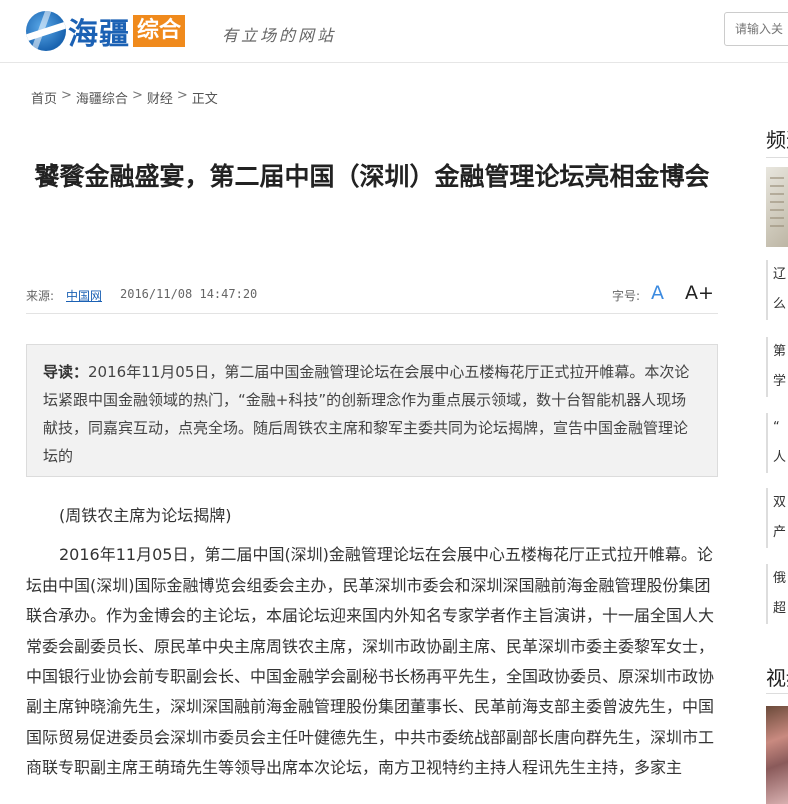 The image size is (788, 804). I want to click on logo-tag: 综合, so click(159, 31).